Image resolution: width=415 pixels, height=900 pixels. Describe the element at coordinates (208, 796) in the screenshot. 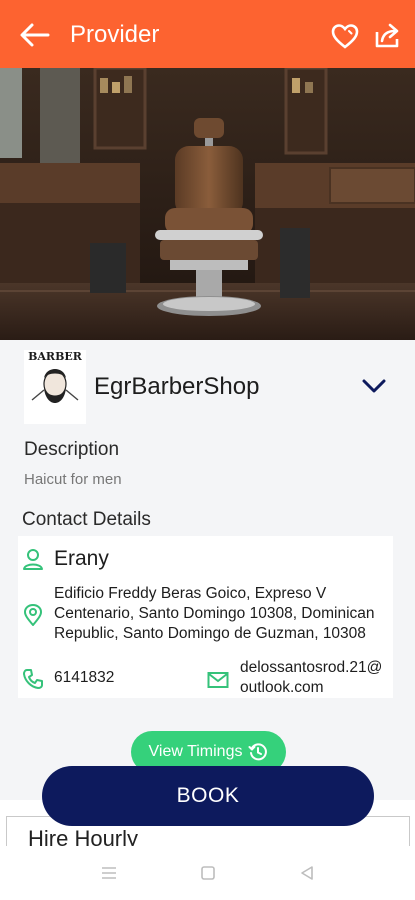

I see `book-button: BOOK` at that location.